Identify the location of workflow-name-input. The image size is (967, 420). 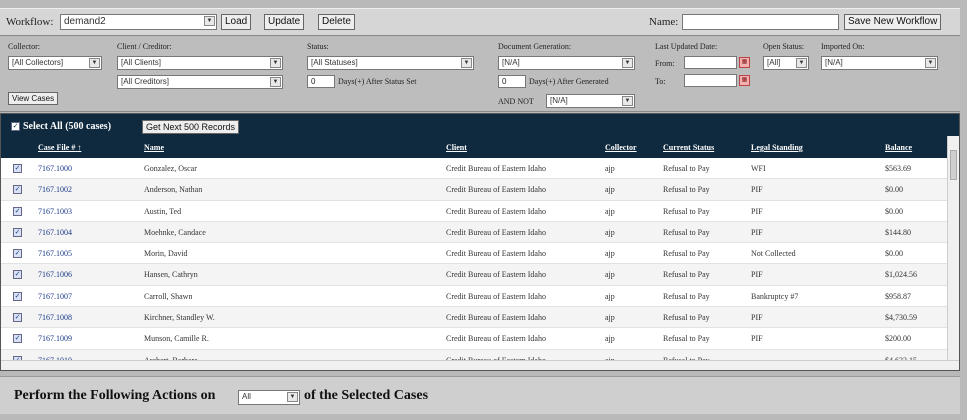
(760, 22).